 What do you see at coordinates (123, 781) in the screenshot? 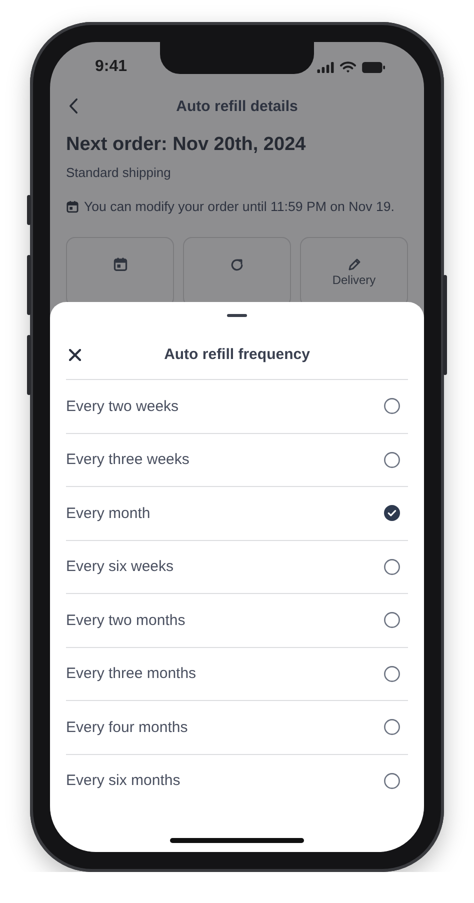
I see `option-label: Every six months` at bounding box center [123, 781].